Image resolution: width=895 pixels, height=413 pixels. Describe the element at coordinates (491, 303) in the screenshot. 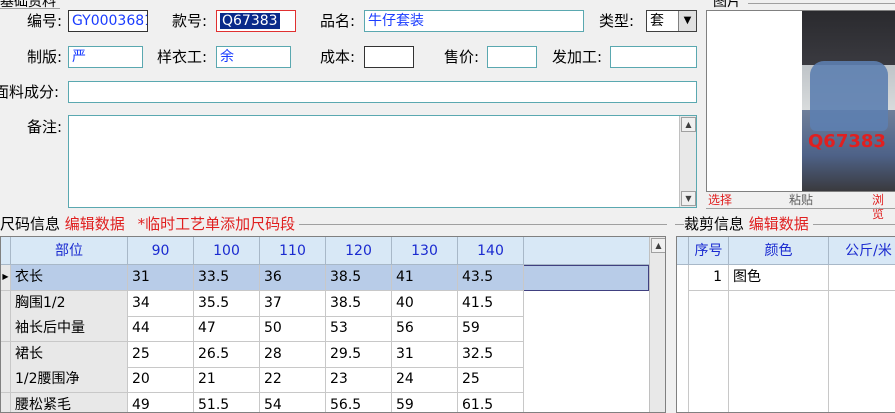

I see `size-value-cell: 41.5` at that location.